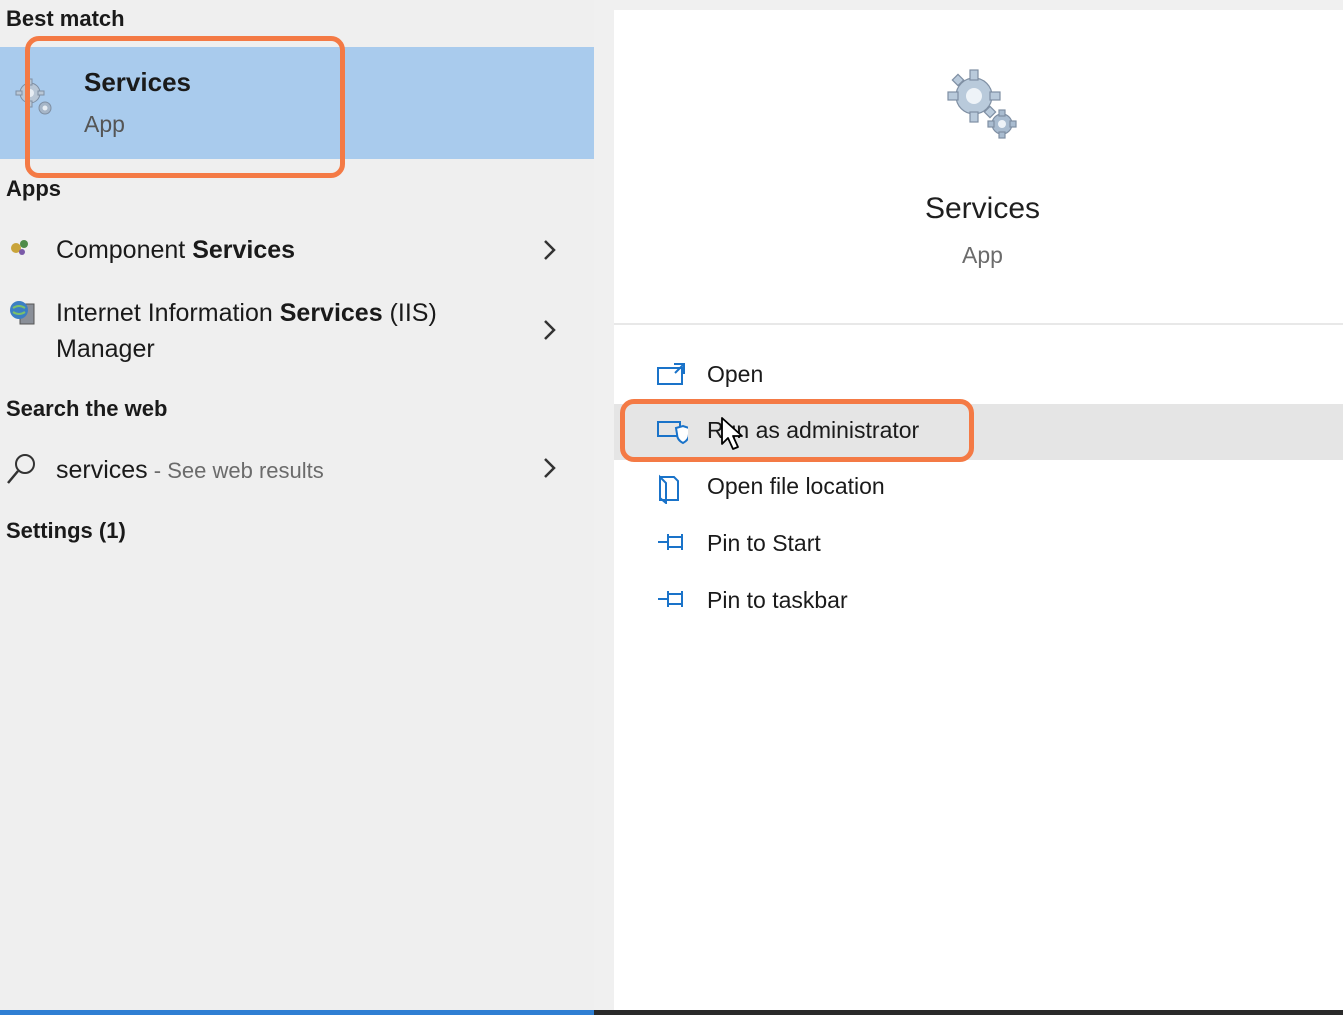 The width and height of the screenshot is (1343, 1015). Describe the element at coordinates (978, 602) in the screenshot. I see `action-pin-to-taskbar: Pin to taskbar` at that location.